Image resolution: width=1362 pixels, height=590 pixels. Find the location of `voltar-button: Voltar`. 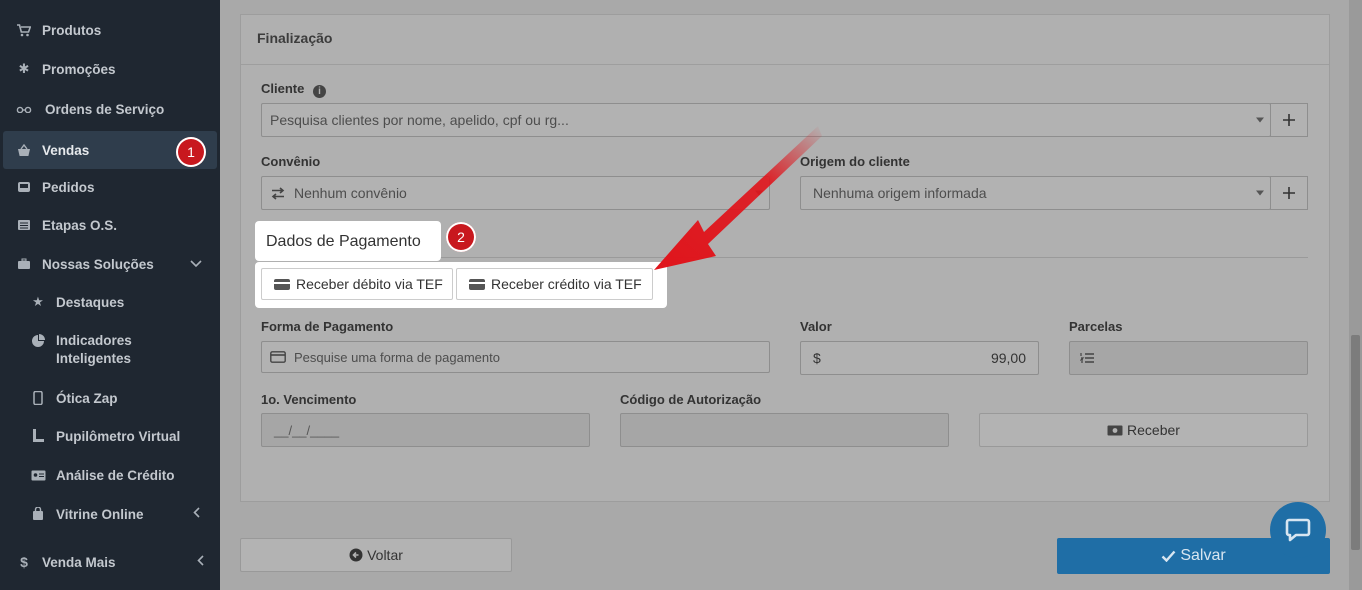

voltar-button: Voltar is located at coordinates (376, 555).